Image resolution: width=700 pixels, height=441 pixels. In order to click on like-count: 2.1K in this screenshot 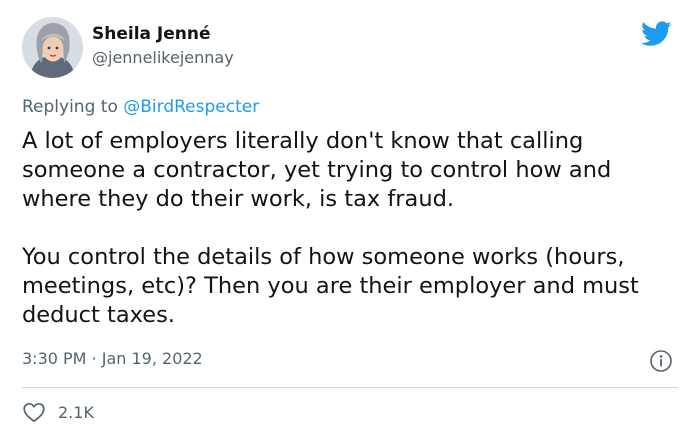, I will do `click(76, 412)`.